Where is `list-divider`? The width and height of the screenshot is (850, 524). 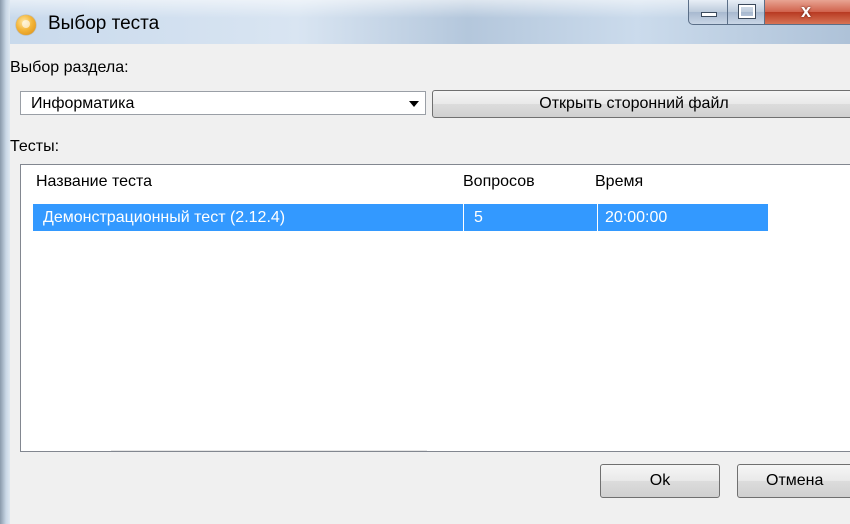
list-divider is located at coordinates (269, 450).